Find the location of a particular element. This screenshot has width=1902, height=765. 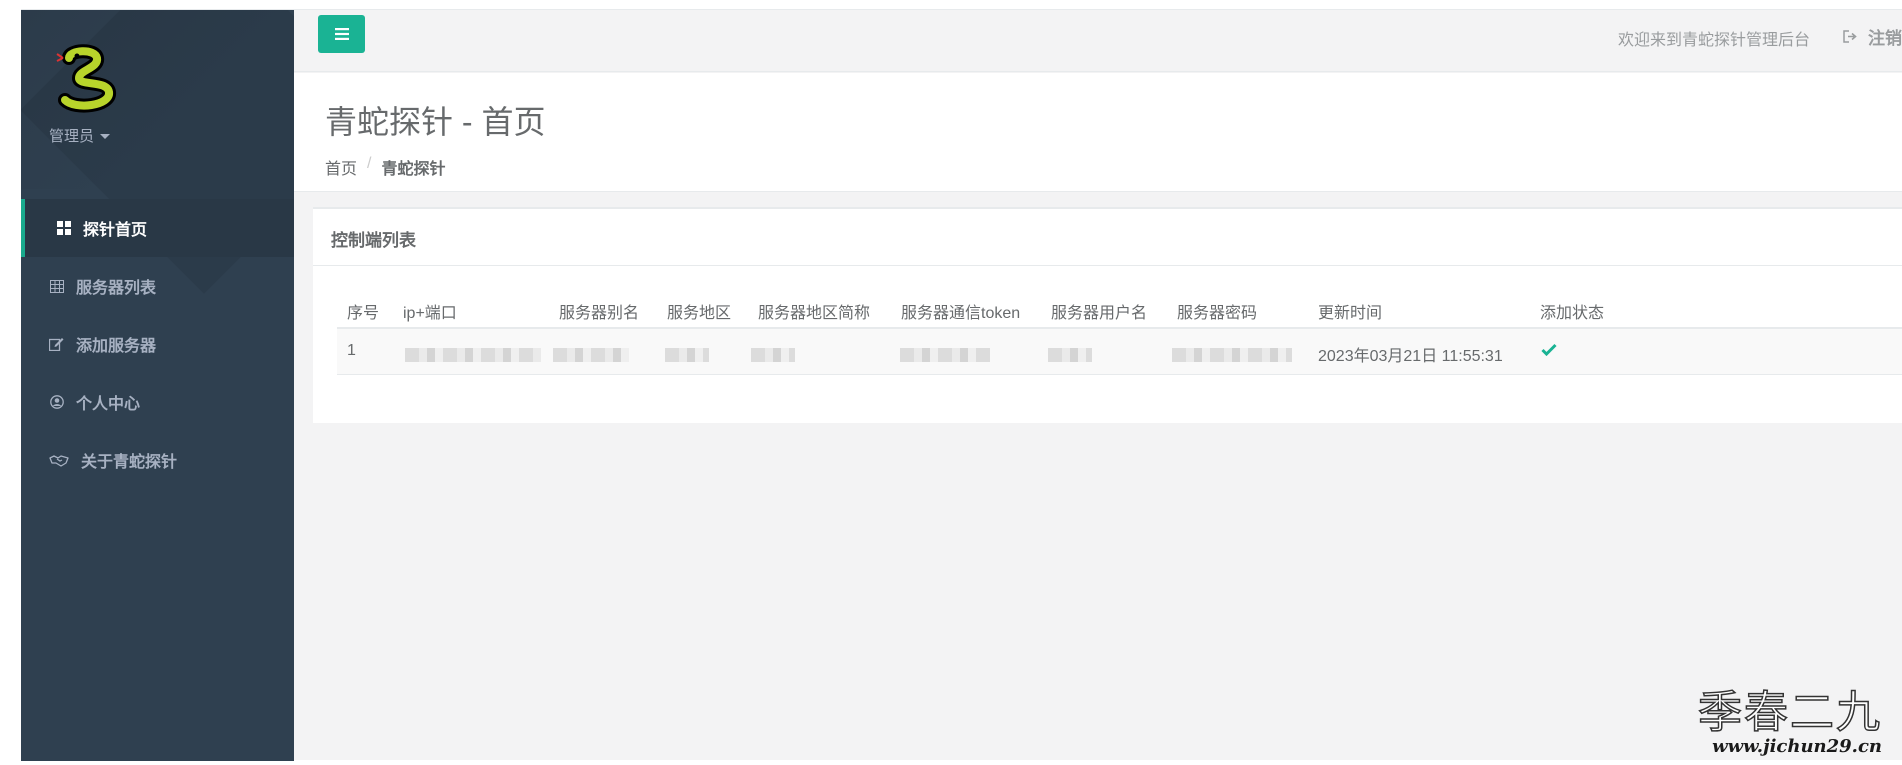

column-header: 序号 is located at coordinates (363, 313).